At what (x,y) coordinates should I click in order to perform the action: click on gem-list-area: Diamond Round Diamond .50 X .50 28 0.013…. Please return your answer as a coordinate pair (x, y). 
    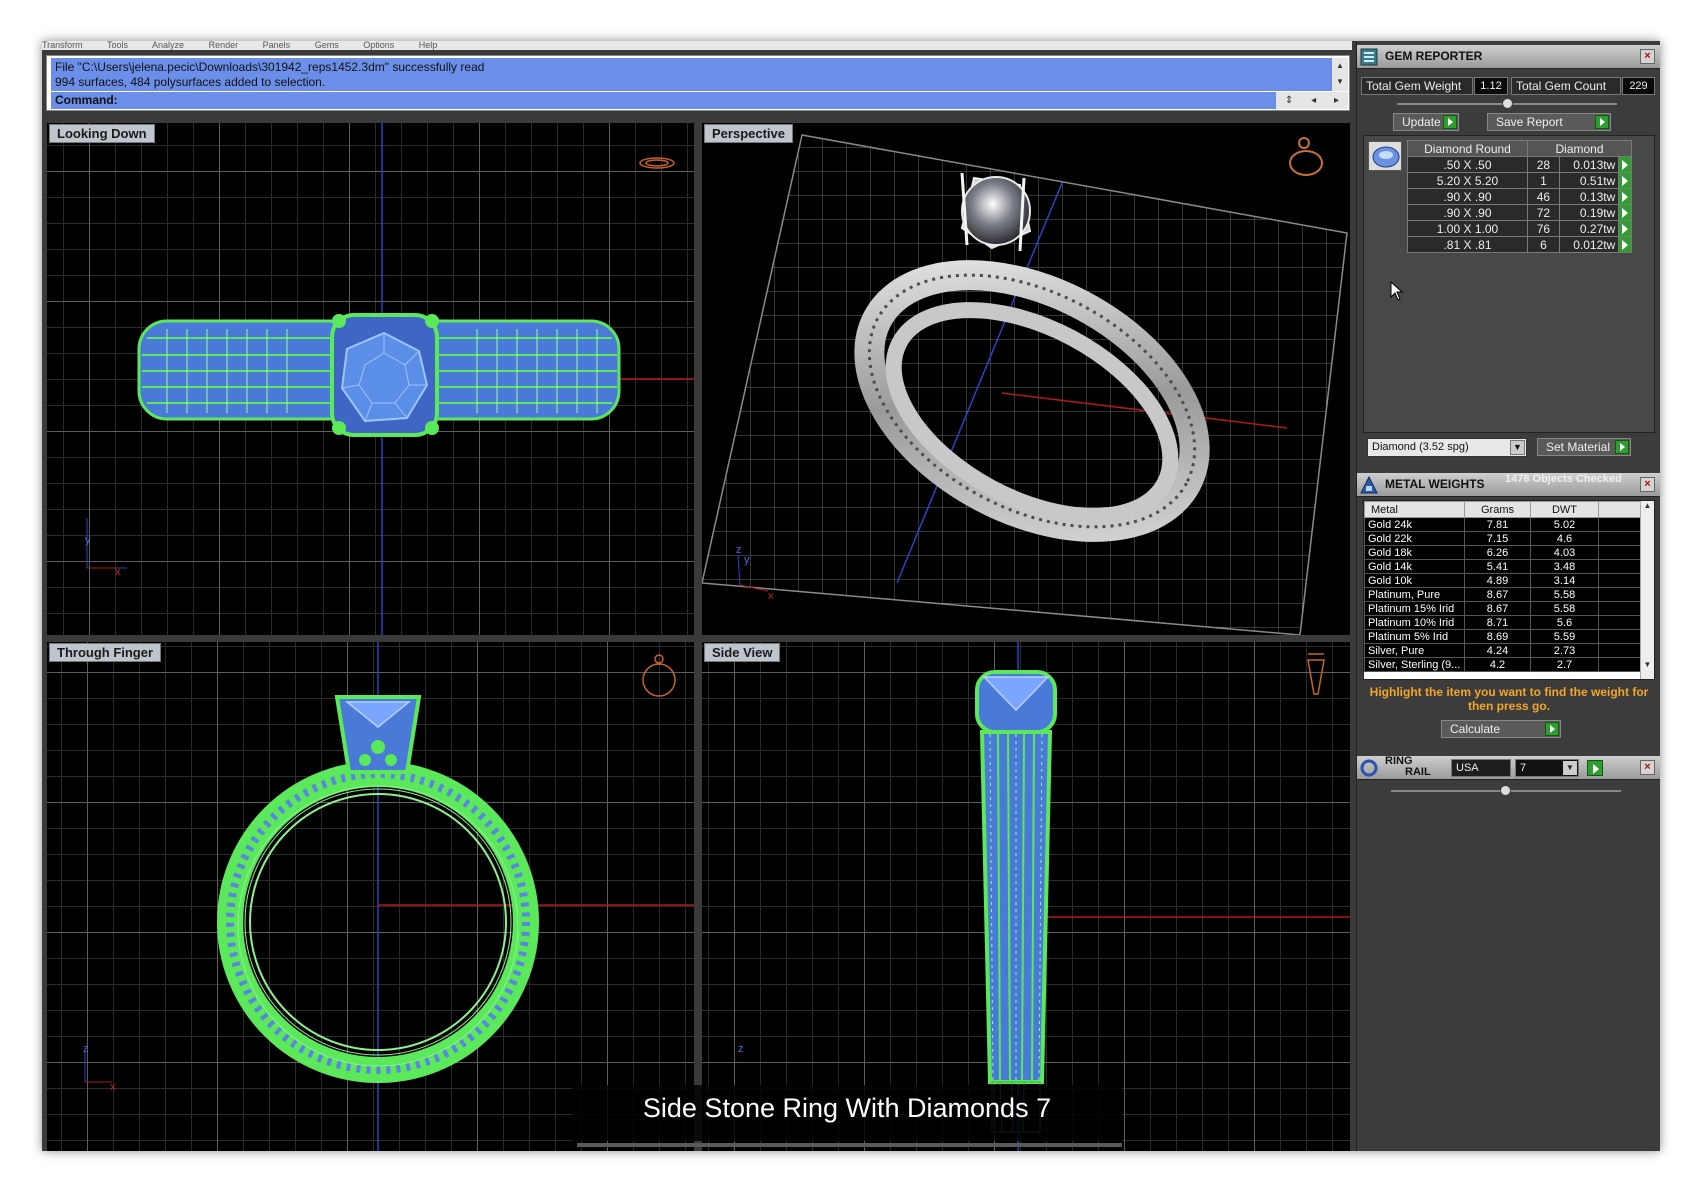
    Looking at the image, I should click on (1509, 284).